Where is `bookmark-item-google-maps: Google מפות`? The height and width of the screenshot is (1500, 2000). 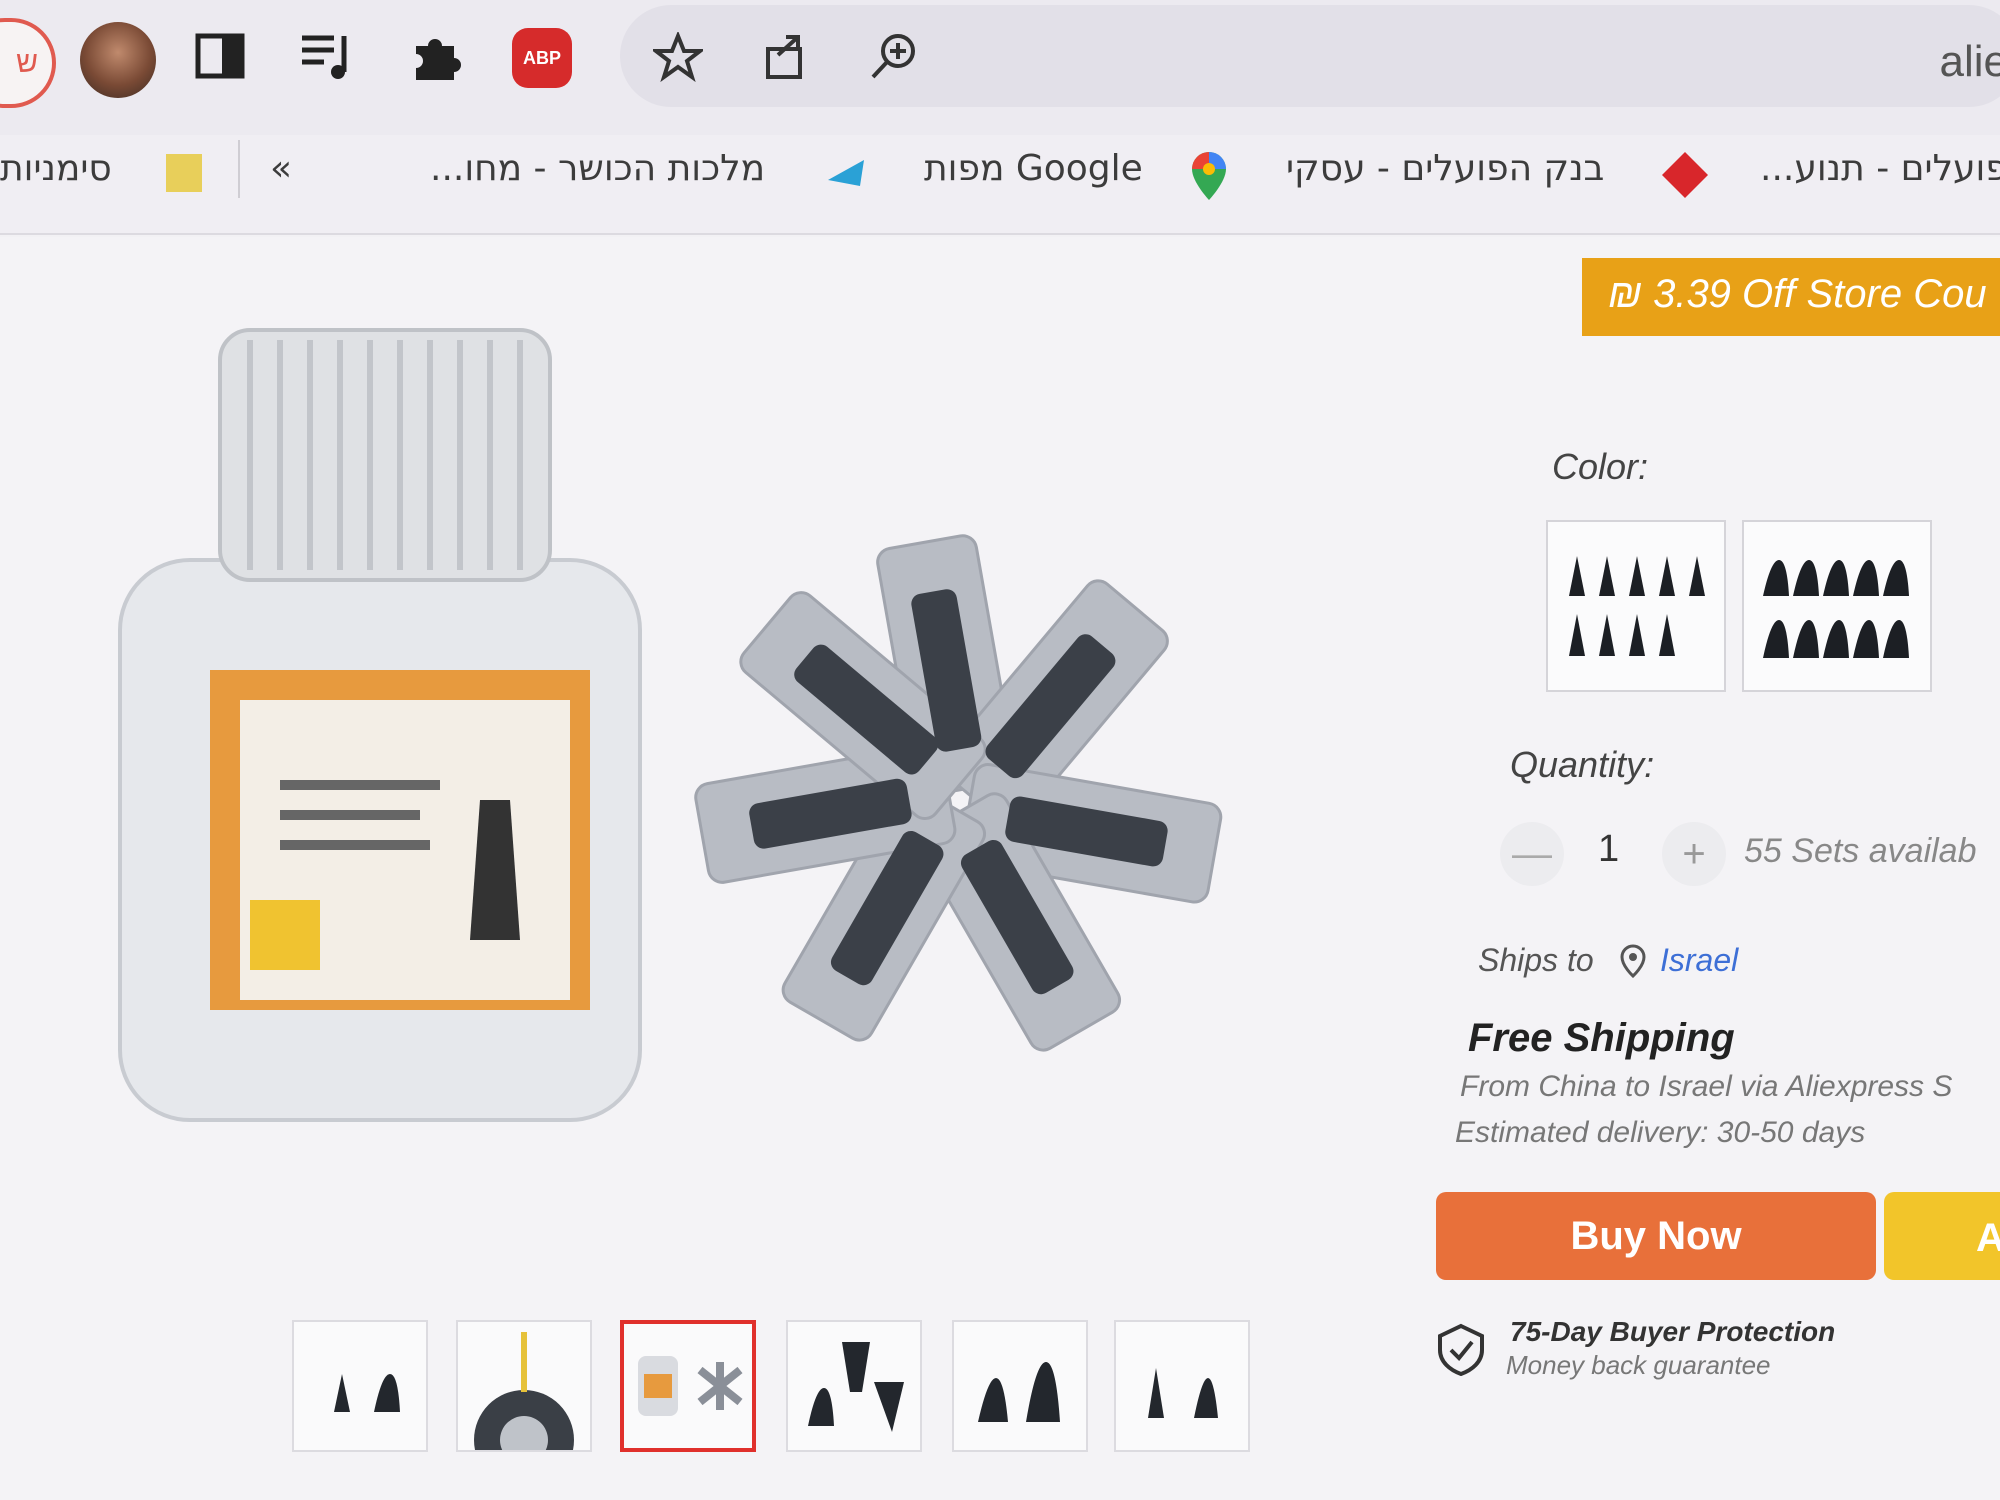 bookmark-item-google-maps: Google מפות is located at coordinates (1033, 173).